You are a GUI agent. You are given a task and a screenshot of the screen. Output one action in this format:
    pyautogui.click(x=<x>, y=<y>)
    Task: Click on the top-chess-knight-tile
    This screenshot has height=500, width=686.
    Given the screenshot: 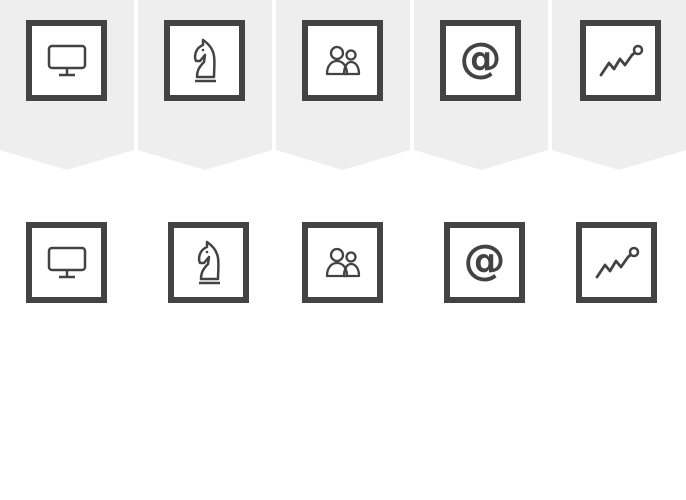 What is the action you would take?
    pyautogui.click(x=204, y=60)
    